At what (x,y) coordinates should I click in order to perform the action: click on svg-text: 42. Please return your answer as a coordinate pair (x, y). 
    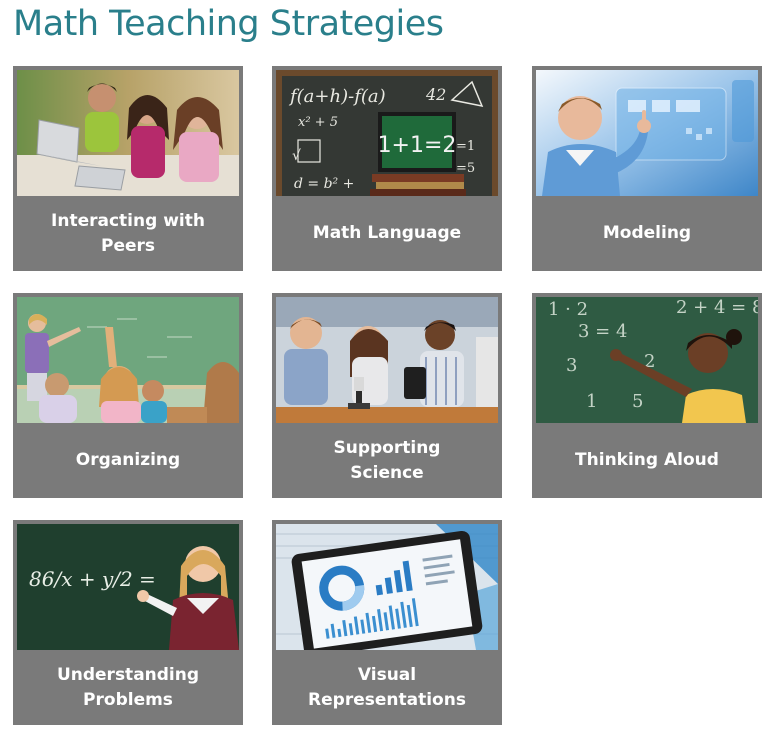
    Looking at the image, I should click on (435, 94).